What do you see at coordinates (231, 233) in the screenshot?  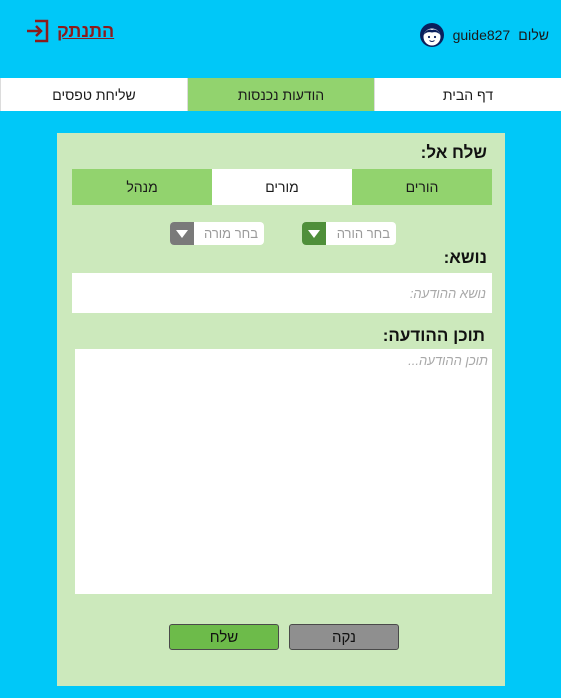 I see `teacher-select-placeholder: בחר מורה` at bounding box center [231, 233].